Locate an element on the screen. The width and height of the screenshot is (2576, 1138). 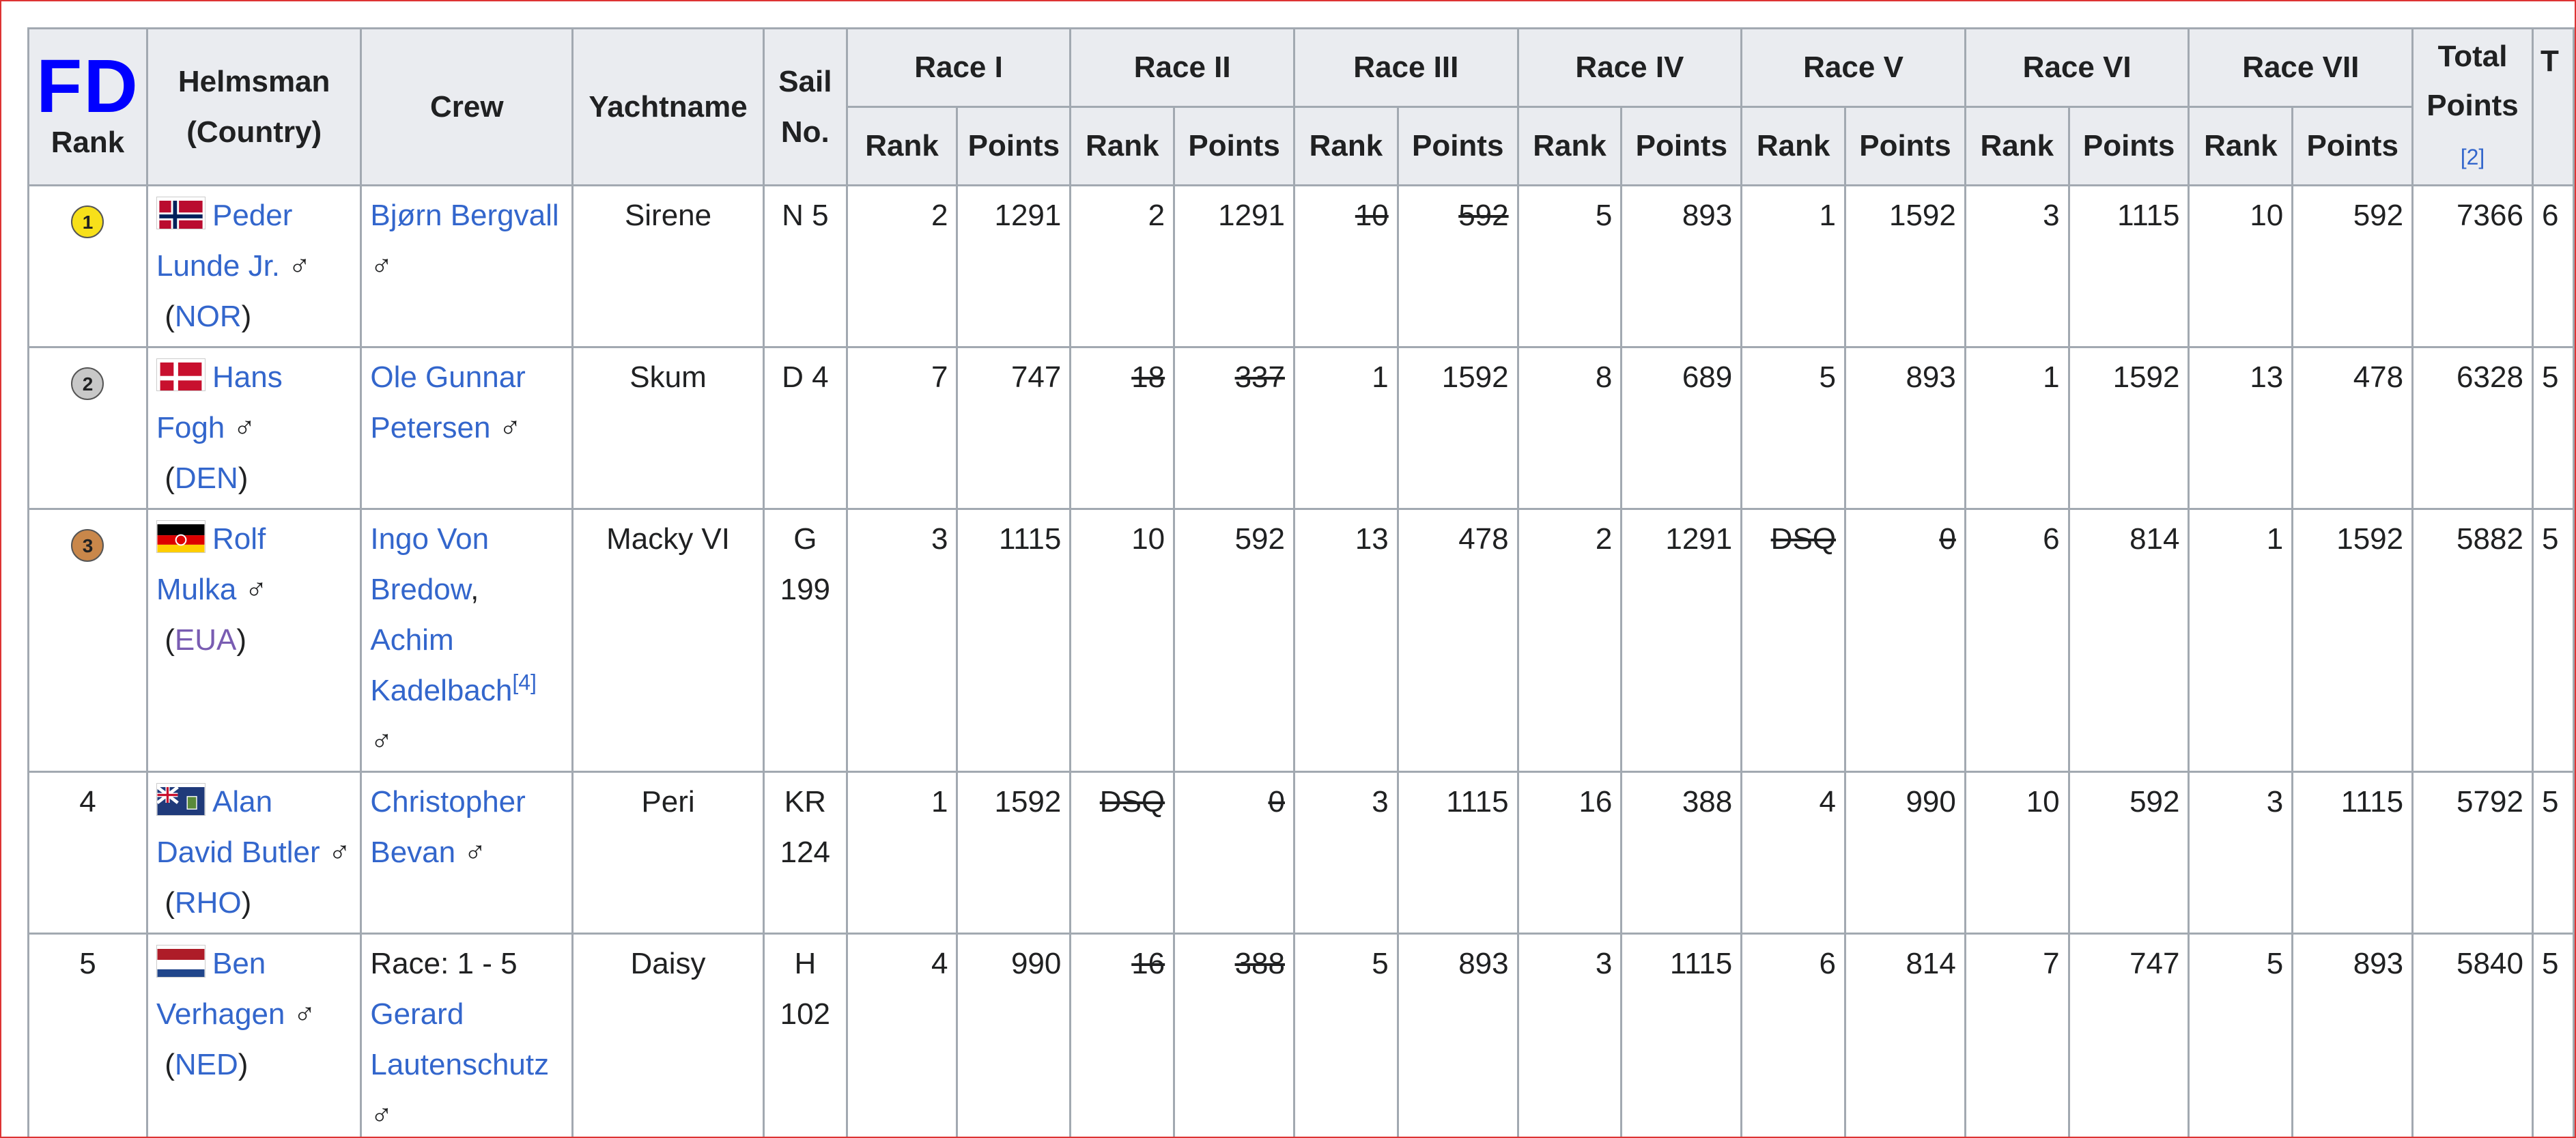
den-flag-icon is located at coordinates (181, 374).